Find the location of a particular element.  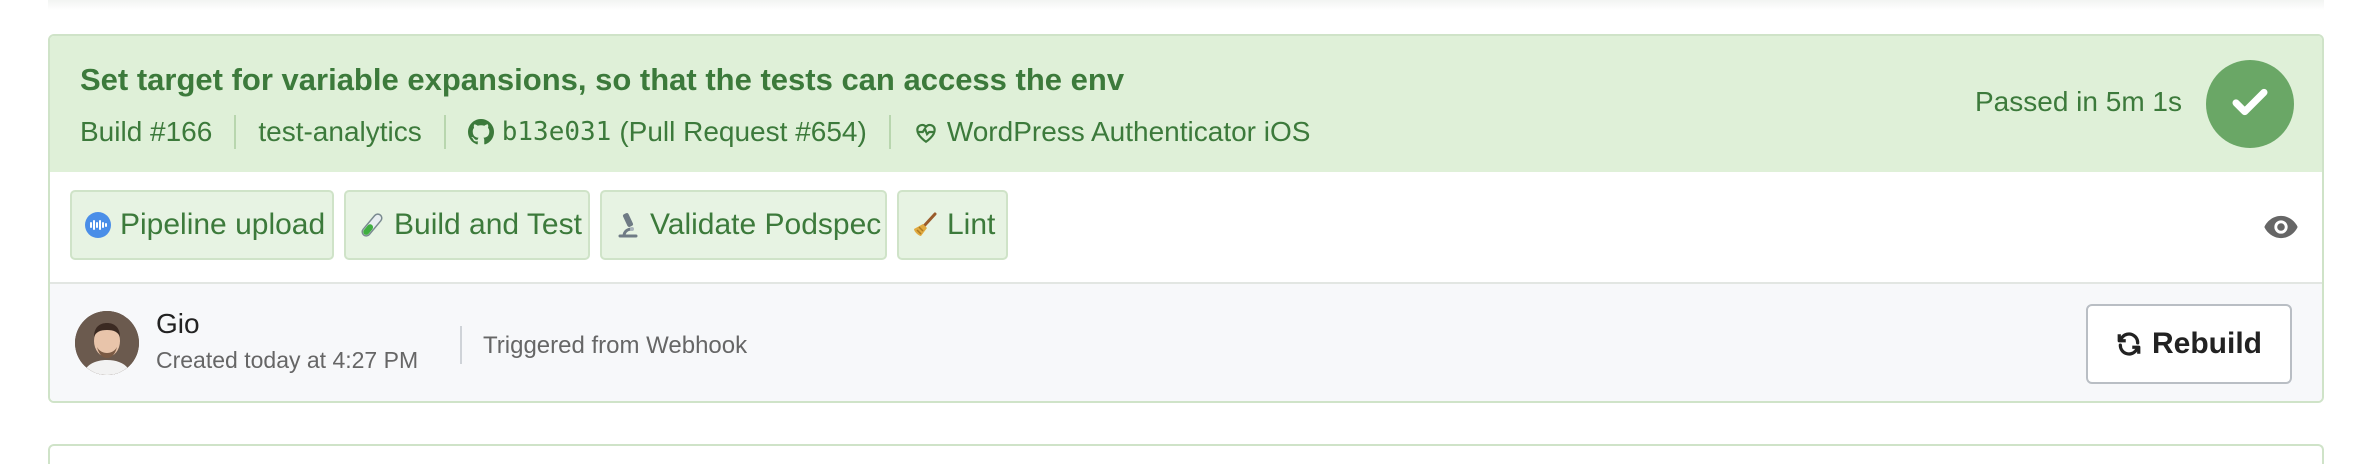

test-tube-icon is located at coordinates (372, 225).